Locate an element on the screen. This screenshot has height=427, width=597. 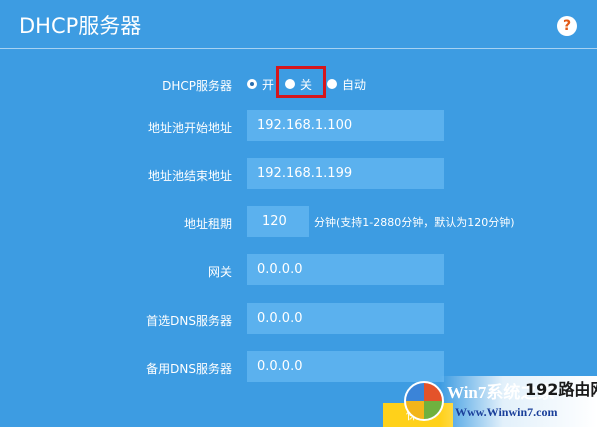
radio-auto is located at coordinates (332, 84).